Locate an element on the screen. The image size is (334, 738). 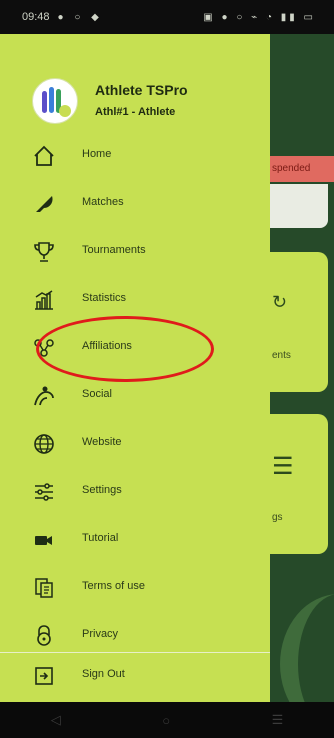
menu-item-website: Website is located at coordinates (135, 444).